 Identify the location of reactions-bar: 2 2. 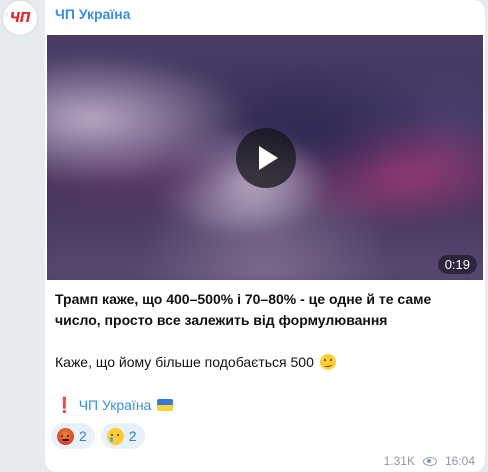
(98, 436).